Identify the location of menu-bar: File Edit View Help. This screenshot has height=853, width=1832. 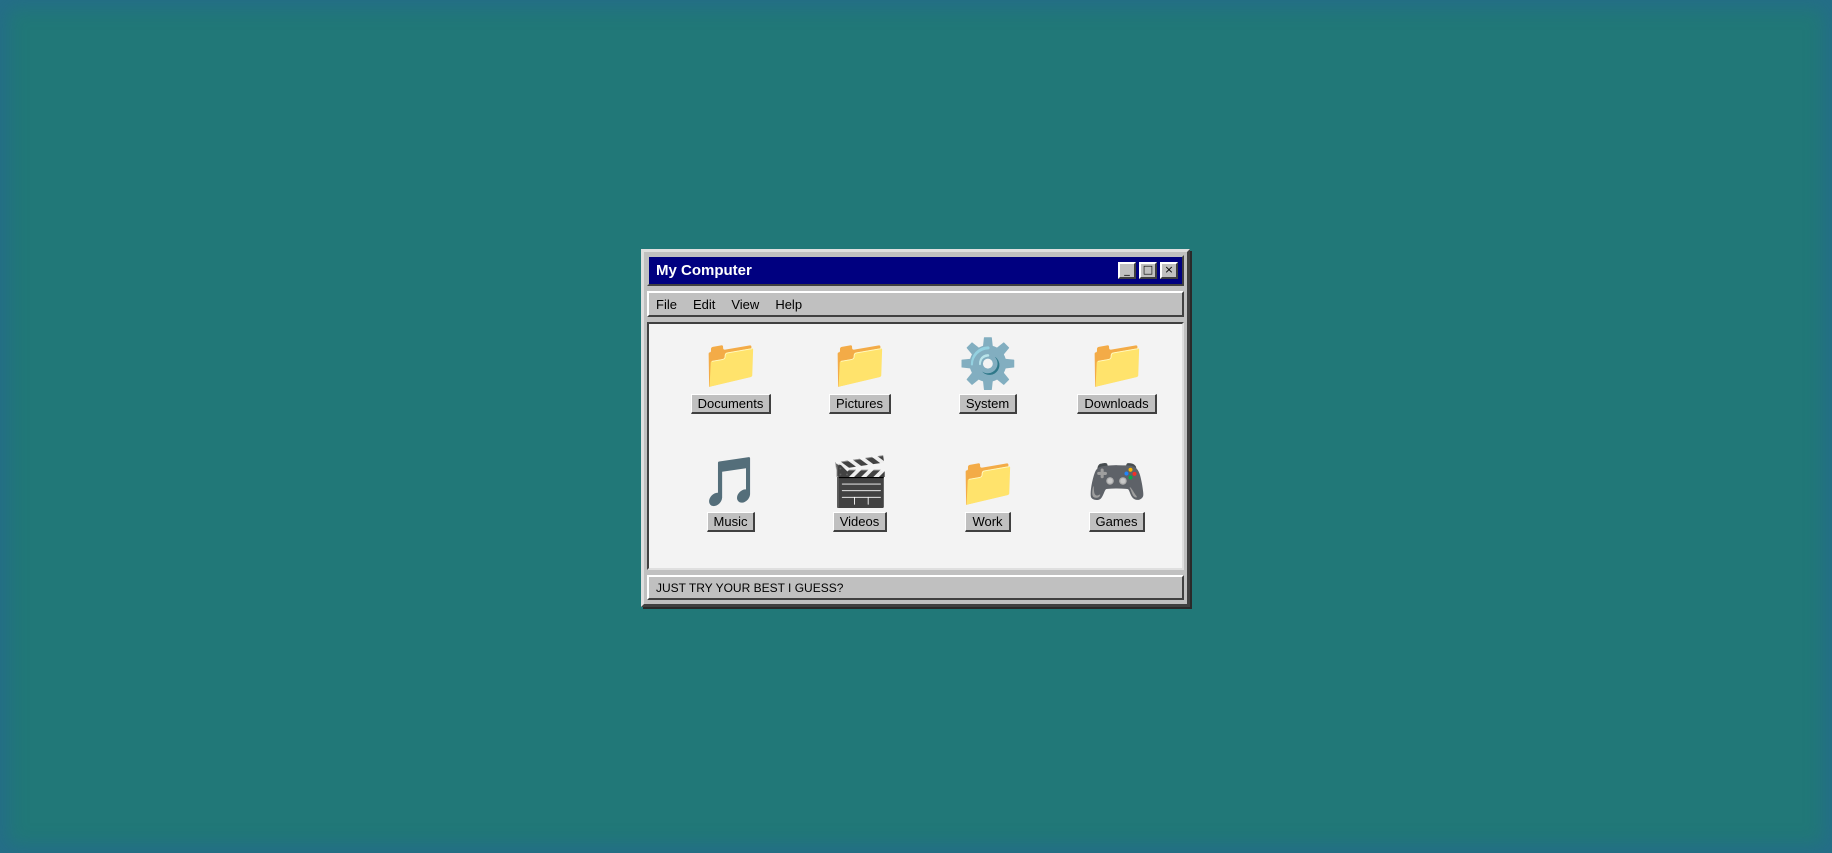
(915, 304).